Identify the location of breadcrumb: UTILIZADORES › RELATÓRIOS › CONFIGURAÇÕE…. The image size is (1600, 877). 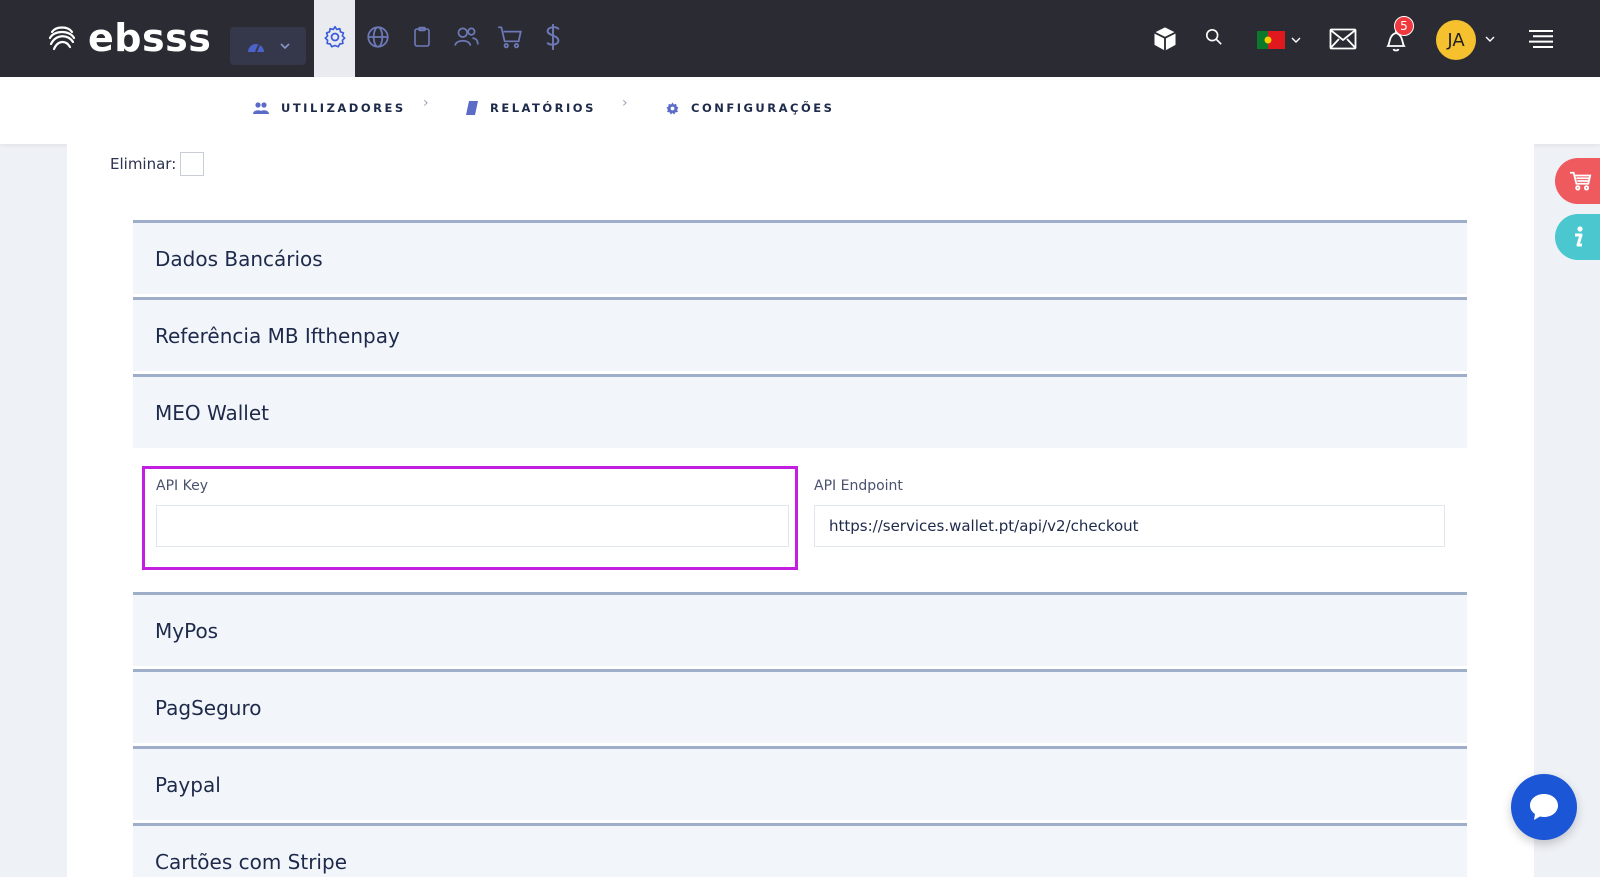
(800, 110).